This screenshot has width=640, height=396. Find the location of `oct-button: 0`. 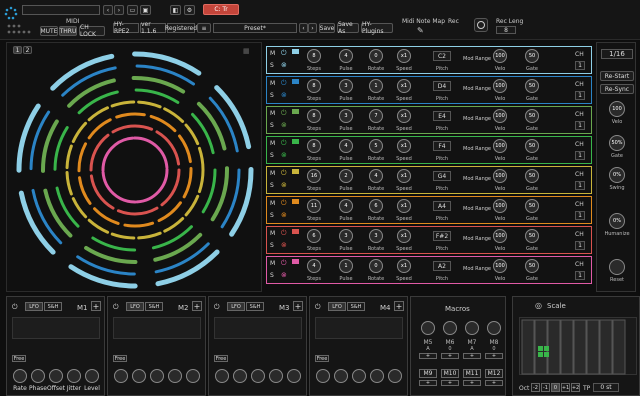

oct-button: 0 is located at coordinates (555, 387).